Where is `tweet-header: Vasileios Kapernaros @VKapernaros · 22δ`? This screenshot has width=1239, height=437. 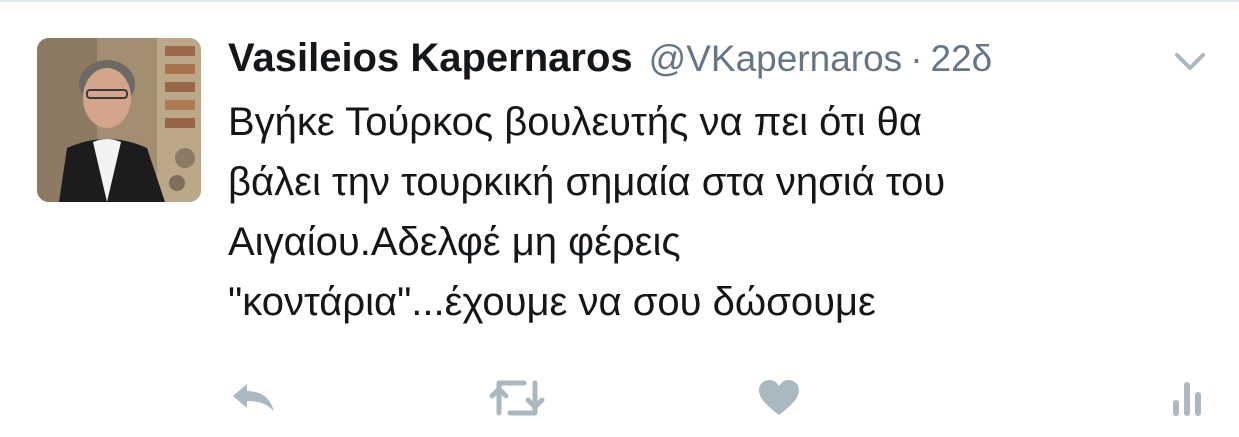 tweet-header: Vasileios Kapernaros @VKapernaros · 22δ is located at coordinates (610, 62).